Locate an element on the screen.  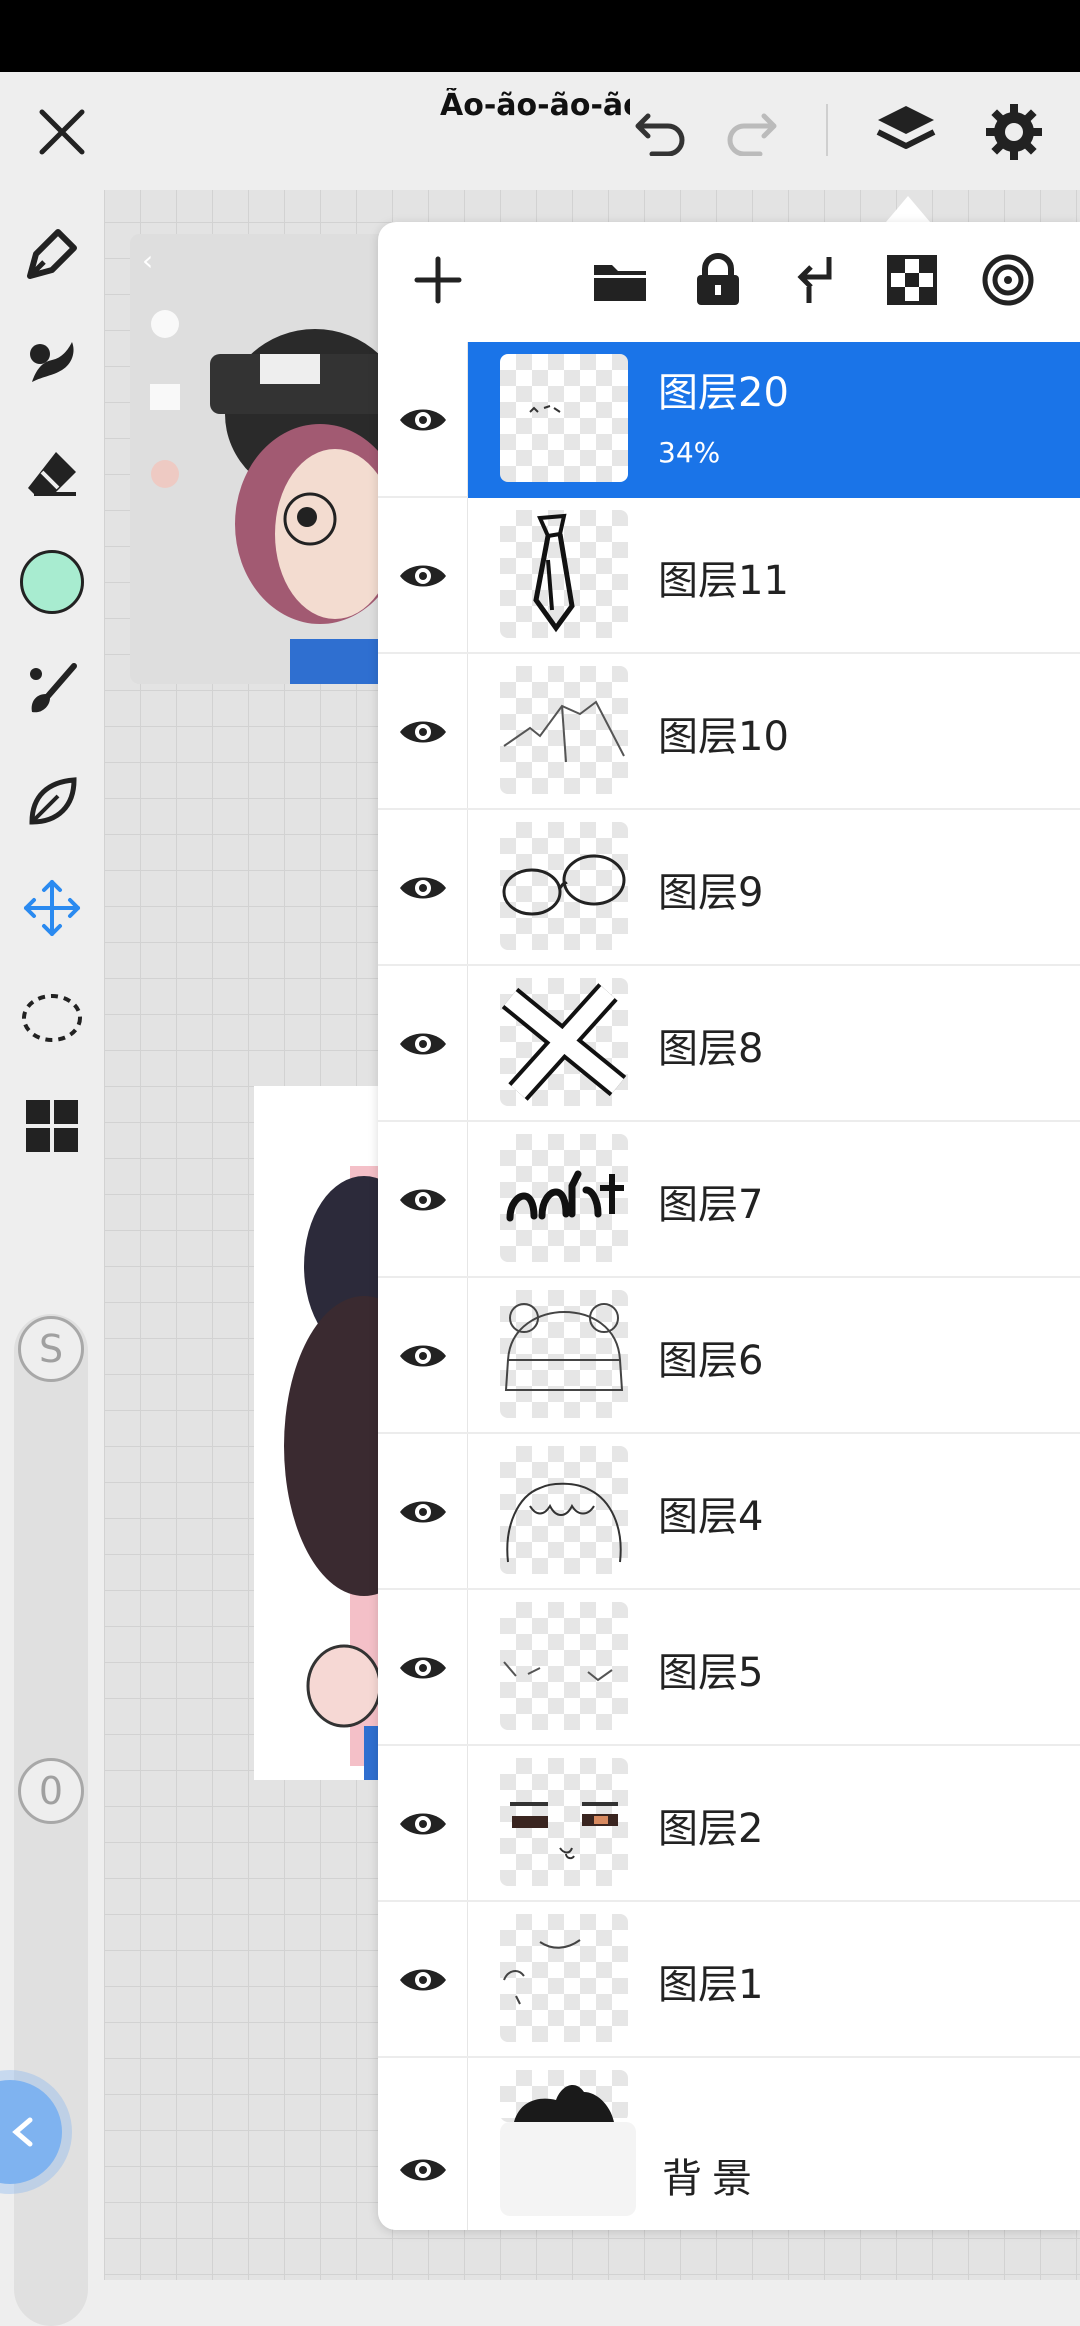
background-layer-row: 背景 is located at coordinates (729, 2170).